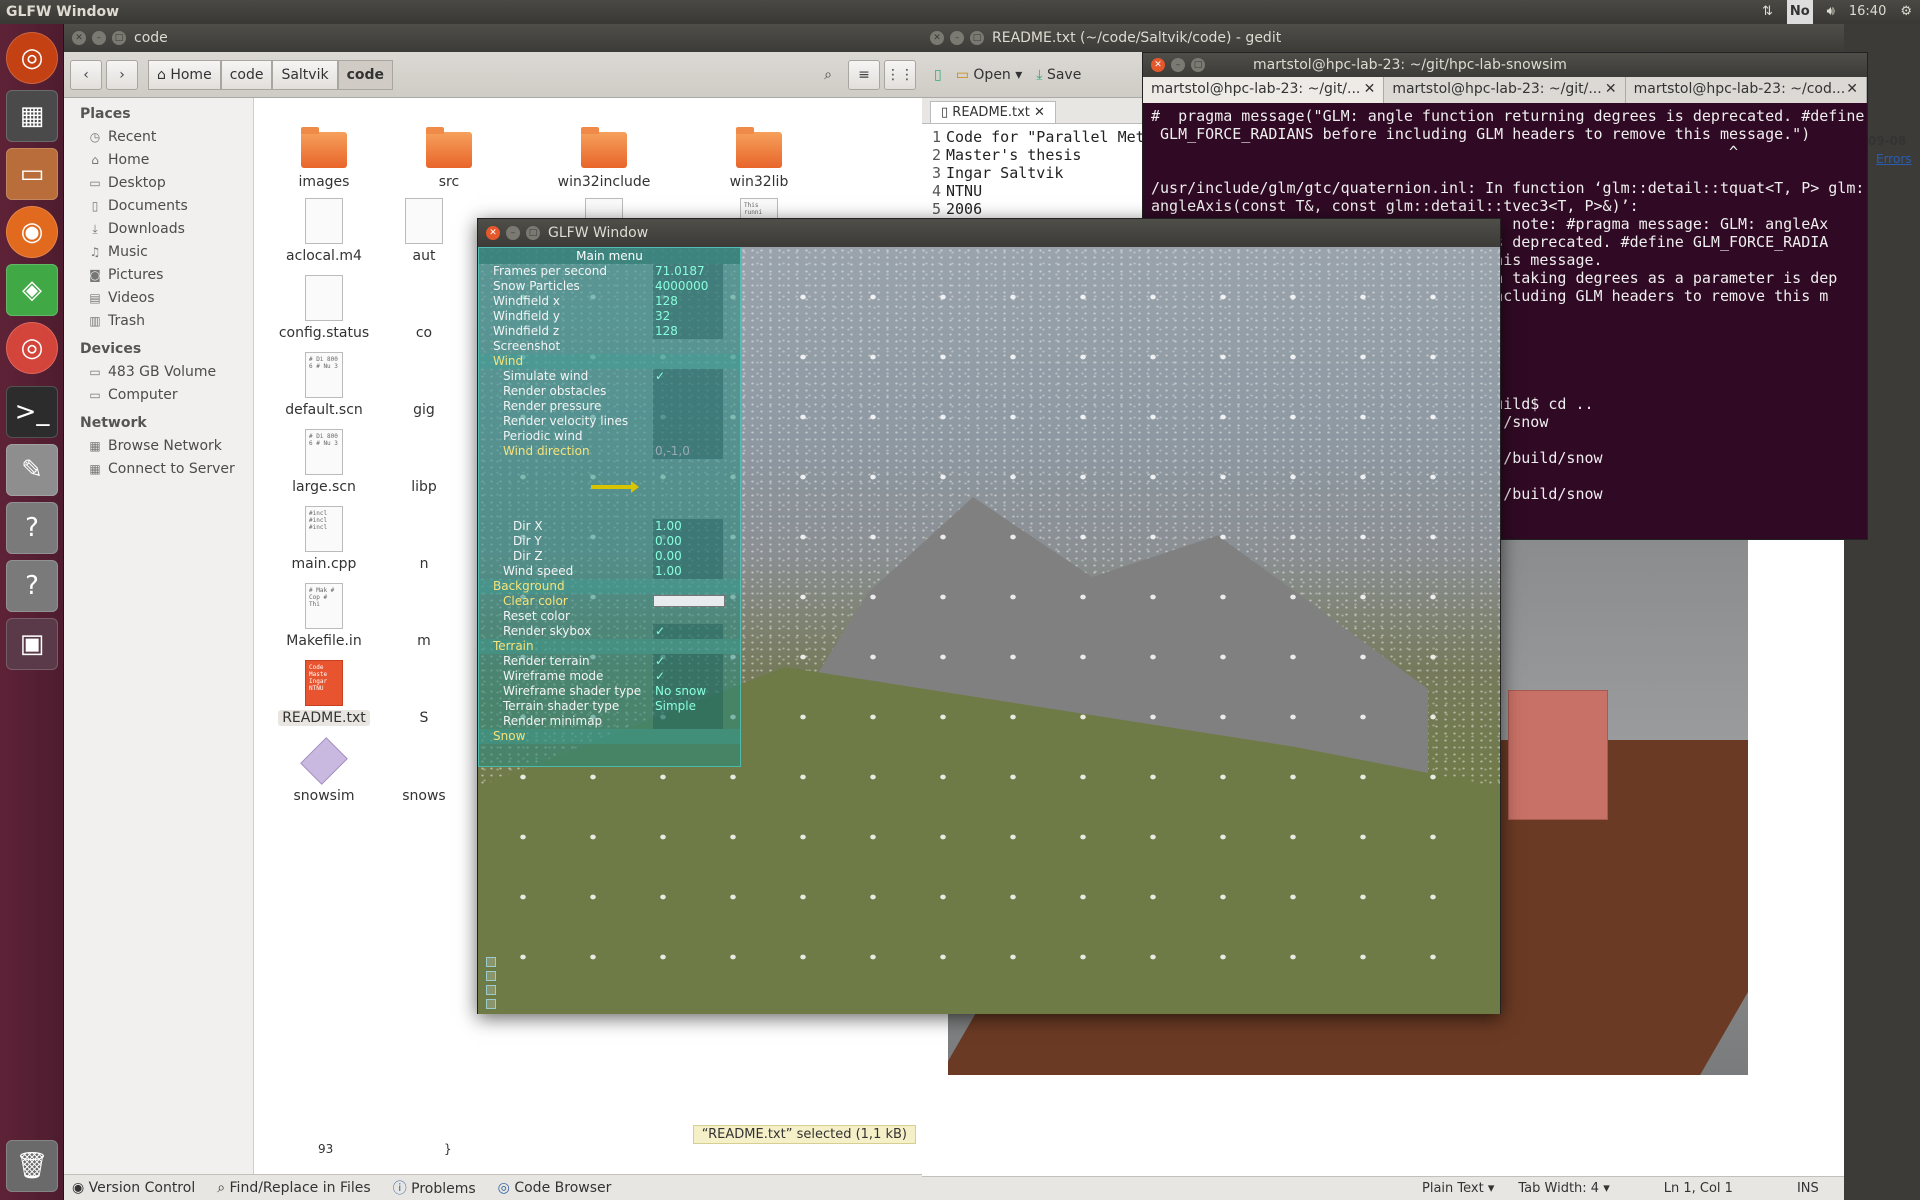  Describe the element at coordinates (604, 158) in the screenshot. I see `file-item: win32include` at that location.